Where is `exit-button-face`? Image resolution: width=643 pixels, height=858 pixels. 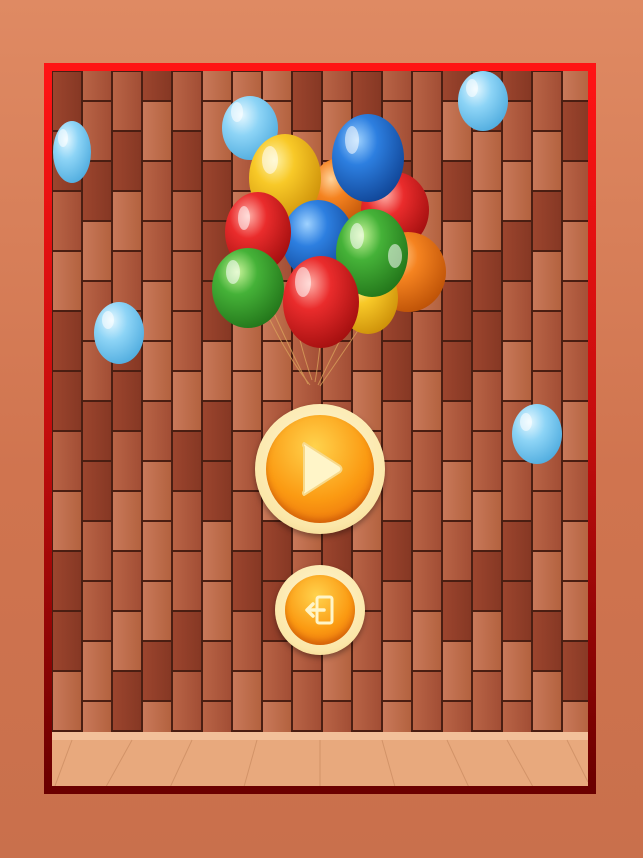
exit-button-face is located at coordinates (320, 610).